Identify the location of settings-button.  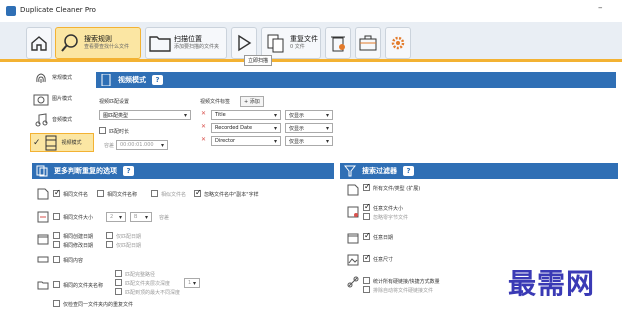
(398, 43).